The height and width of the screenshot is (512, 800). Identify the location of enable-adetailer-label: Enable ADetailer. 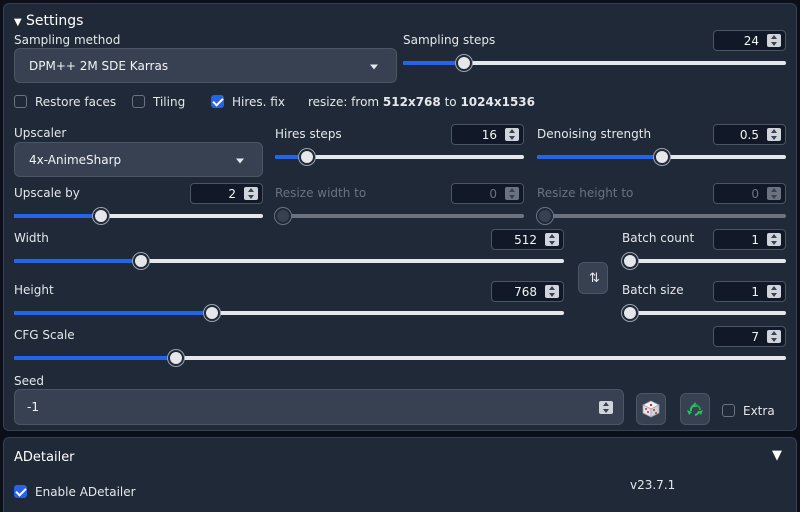
(85, 492).